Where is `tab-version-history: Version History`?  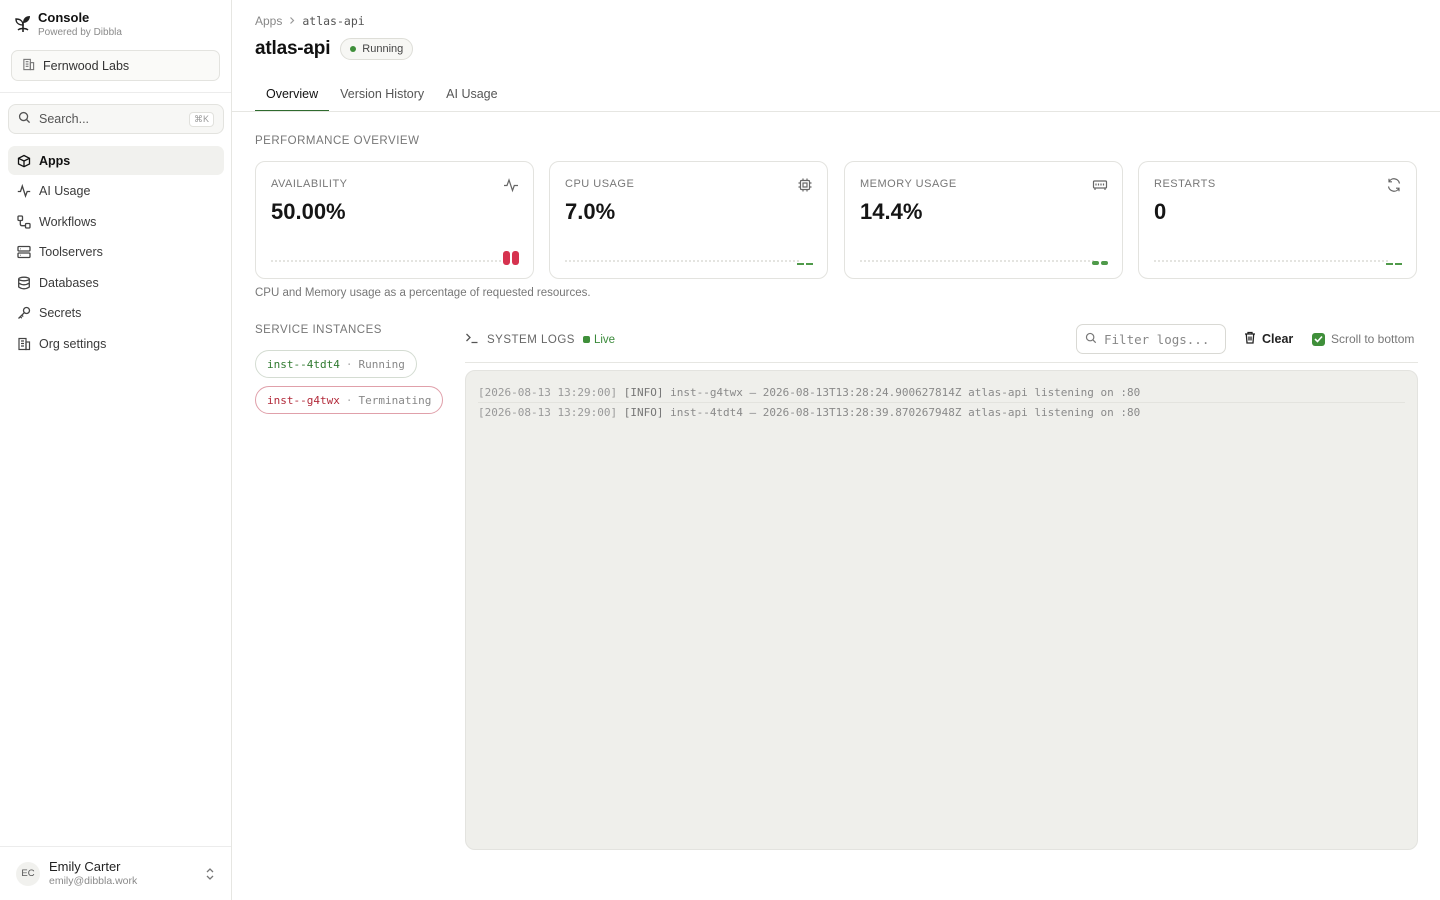
tab-version-history: Version History is located at coordinates (382, 95).